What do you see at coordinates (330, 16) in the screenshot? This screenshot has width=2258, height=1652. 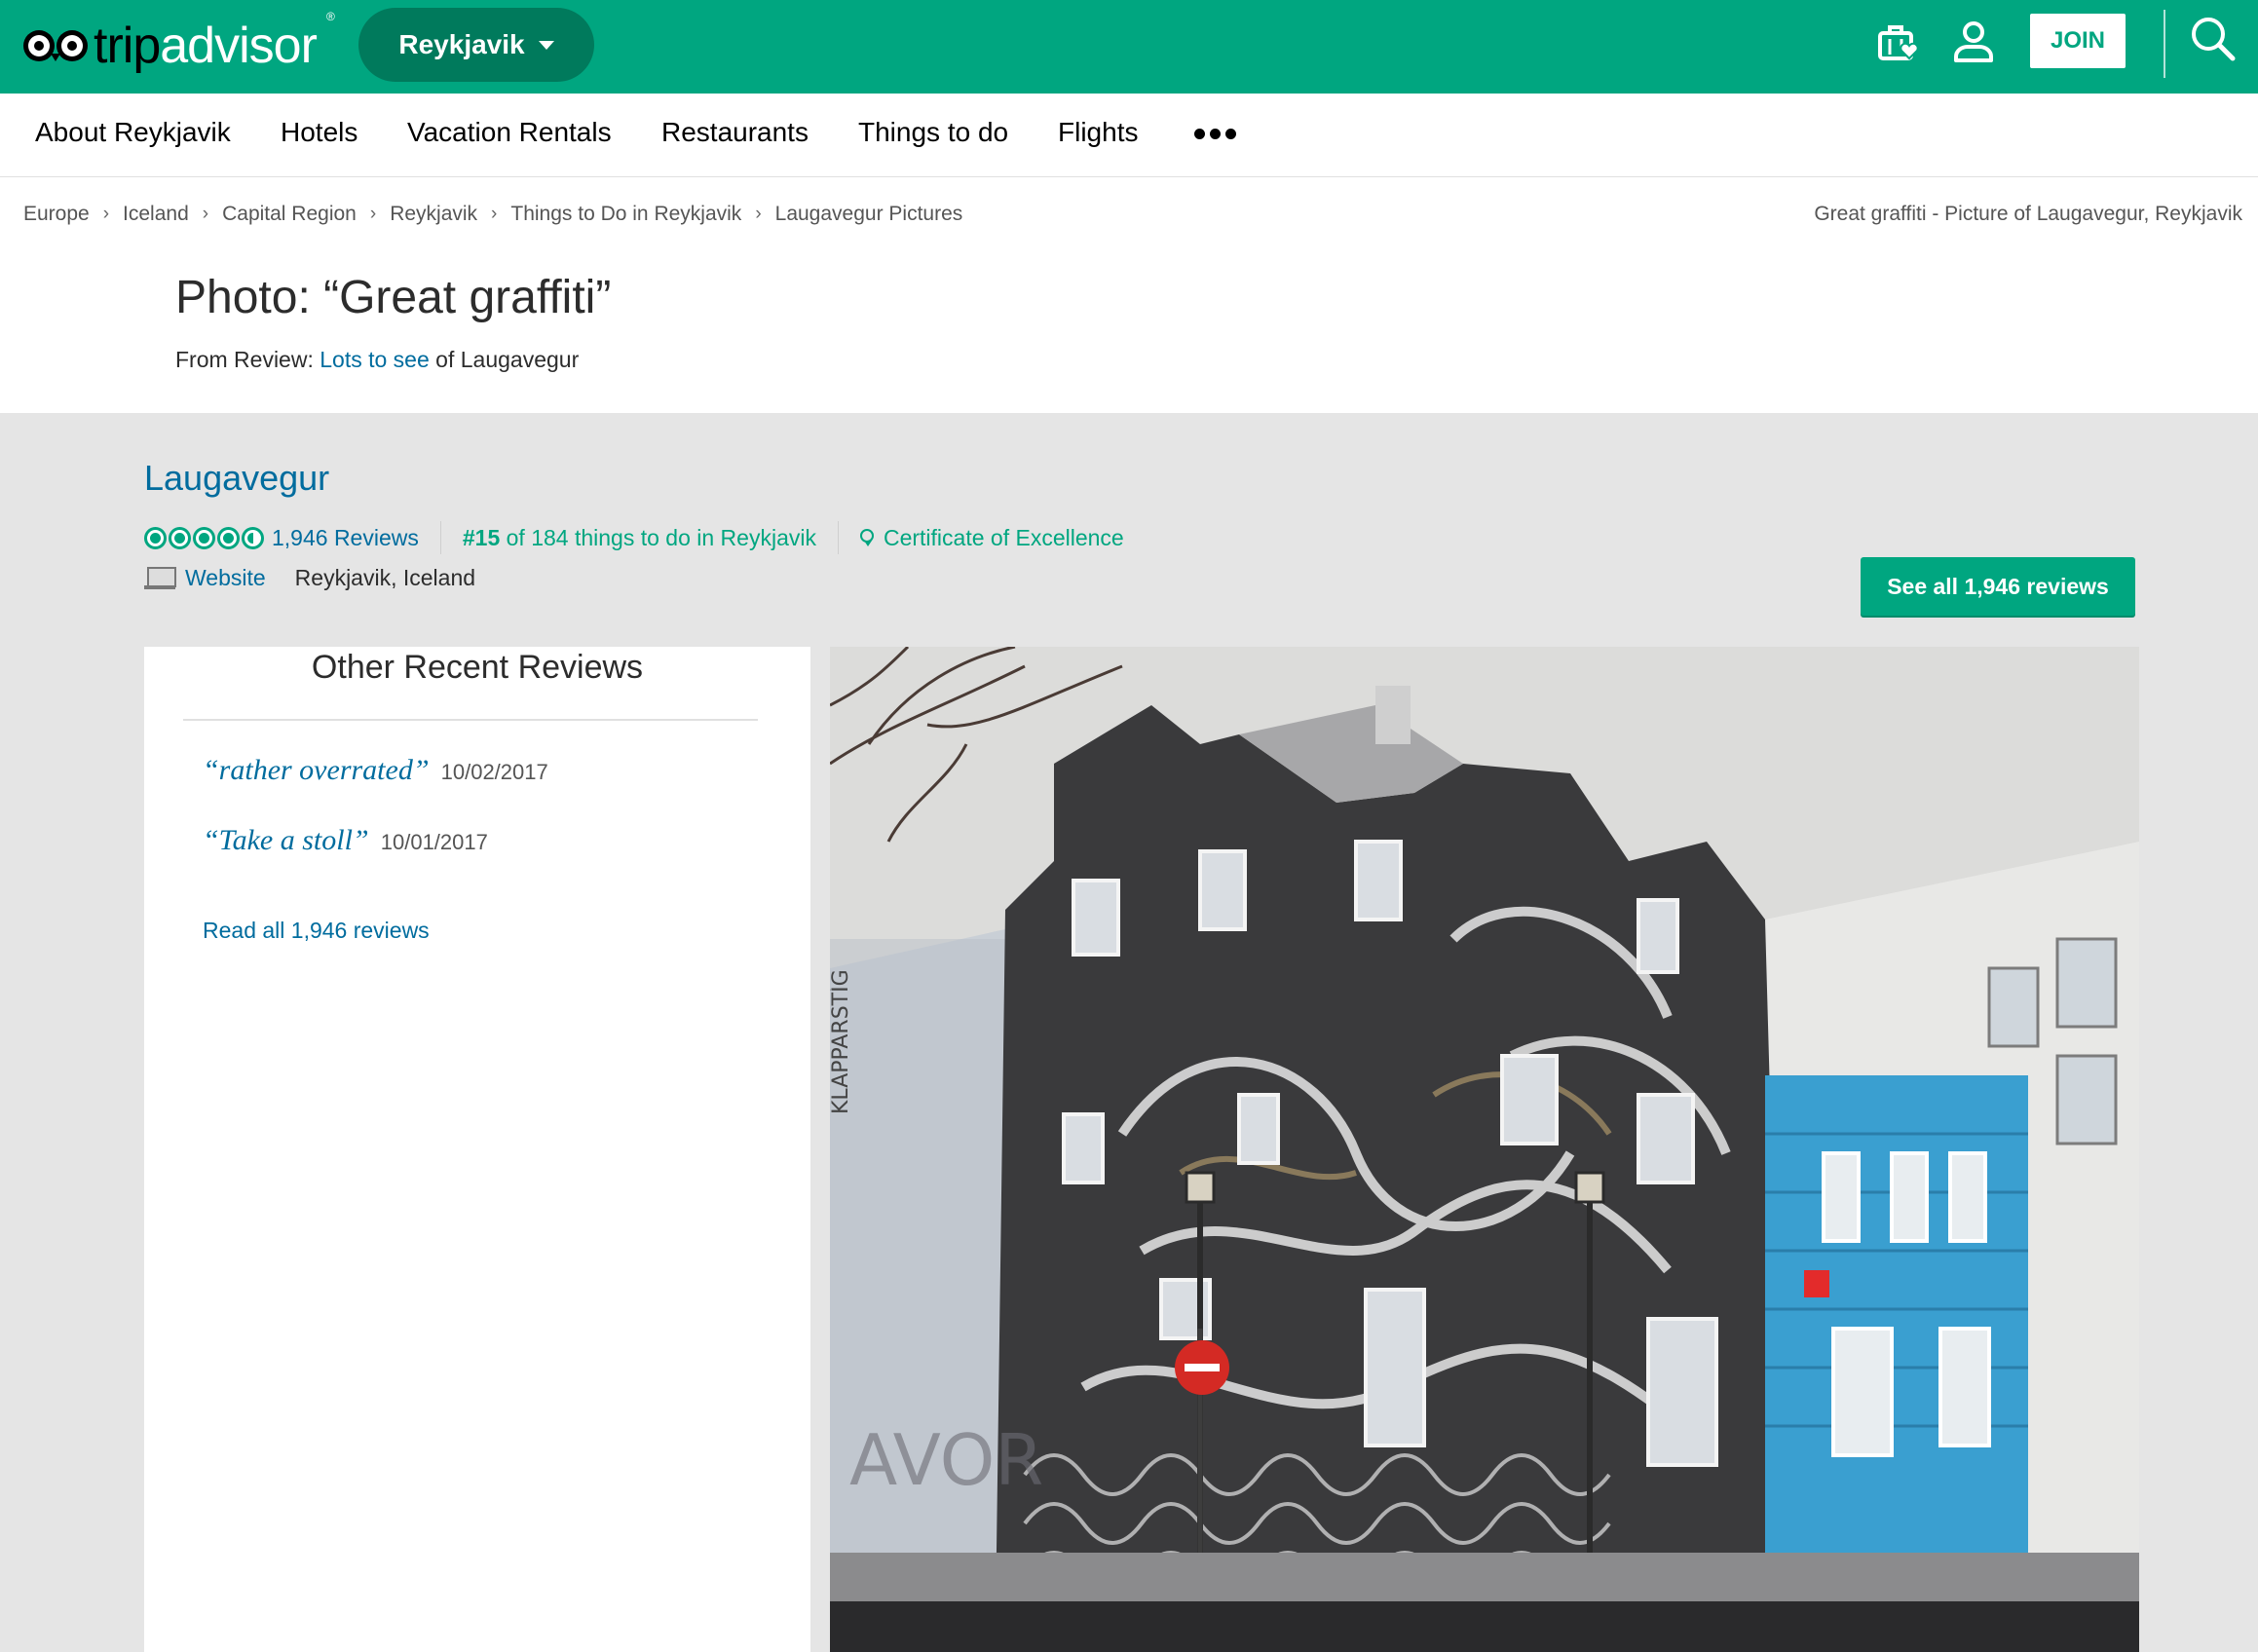 I see `logo-registered-mark: ®` at bounding box center [330, 16].